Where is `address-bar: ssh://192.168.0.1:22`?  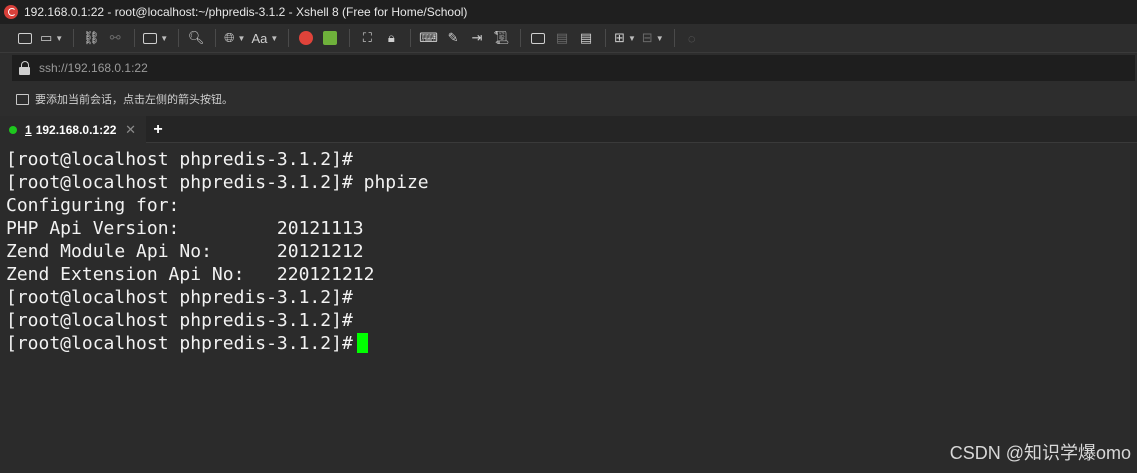
address-bar: ssh://192.168.0.1:22 is located at coordinates (568, 67).